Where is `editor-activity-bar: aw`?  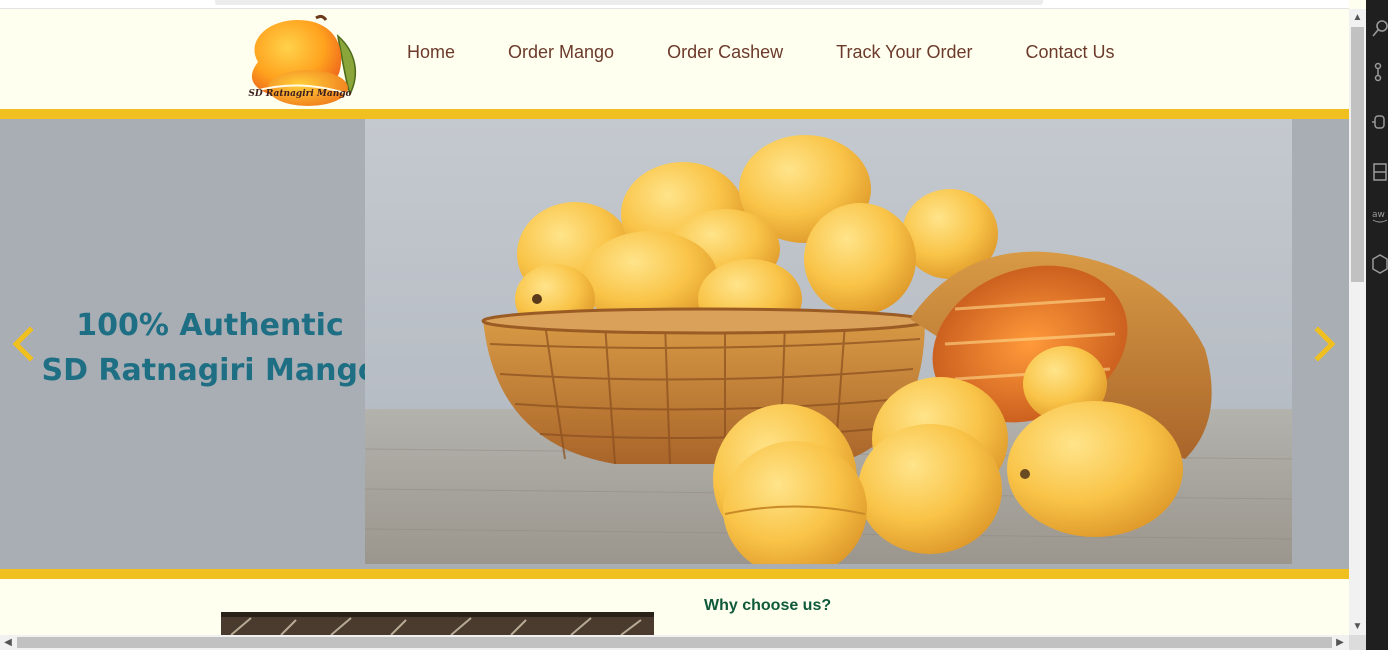 editor-activity-bar: aw is located at coordinates (1377, 325).